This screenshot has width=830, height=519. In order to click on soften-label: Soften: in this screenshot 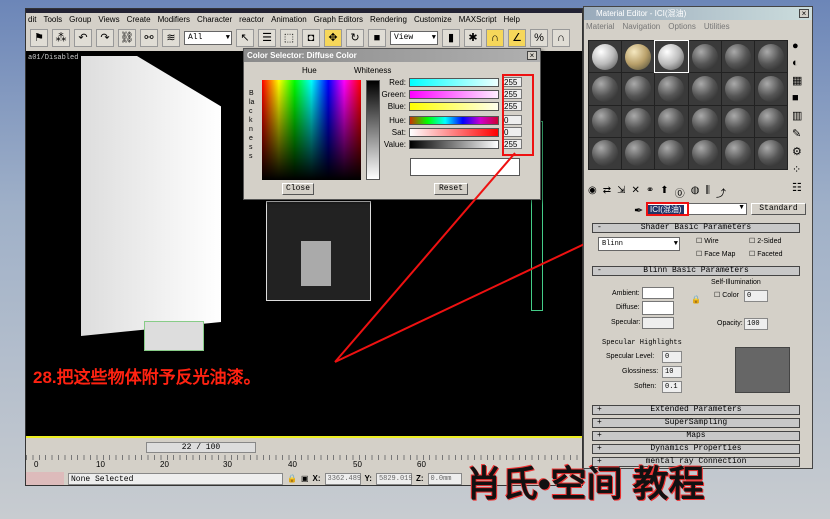, I will do `click(645, 386)`.